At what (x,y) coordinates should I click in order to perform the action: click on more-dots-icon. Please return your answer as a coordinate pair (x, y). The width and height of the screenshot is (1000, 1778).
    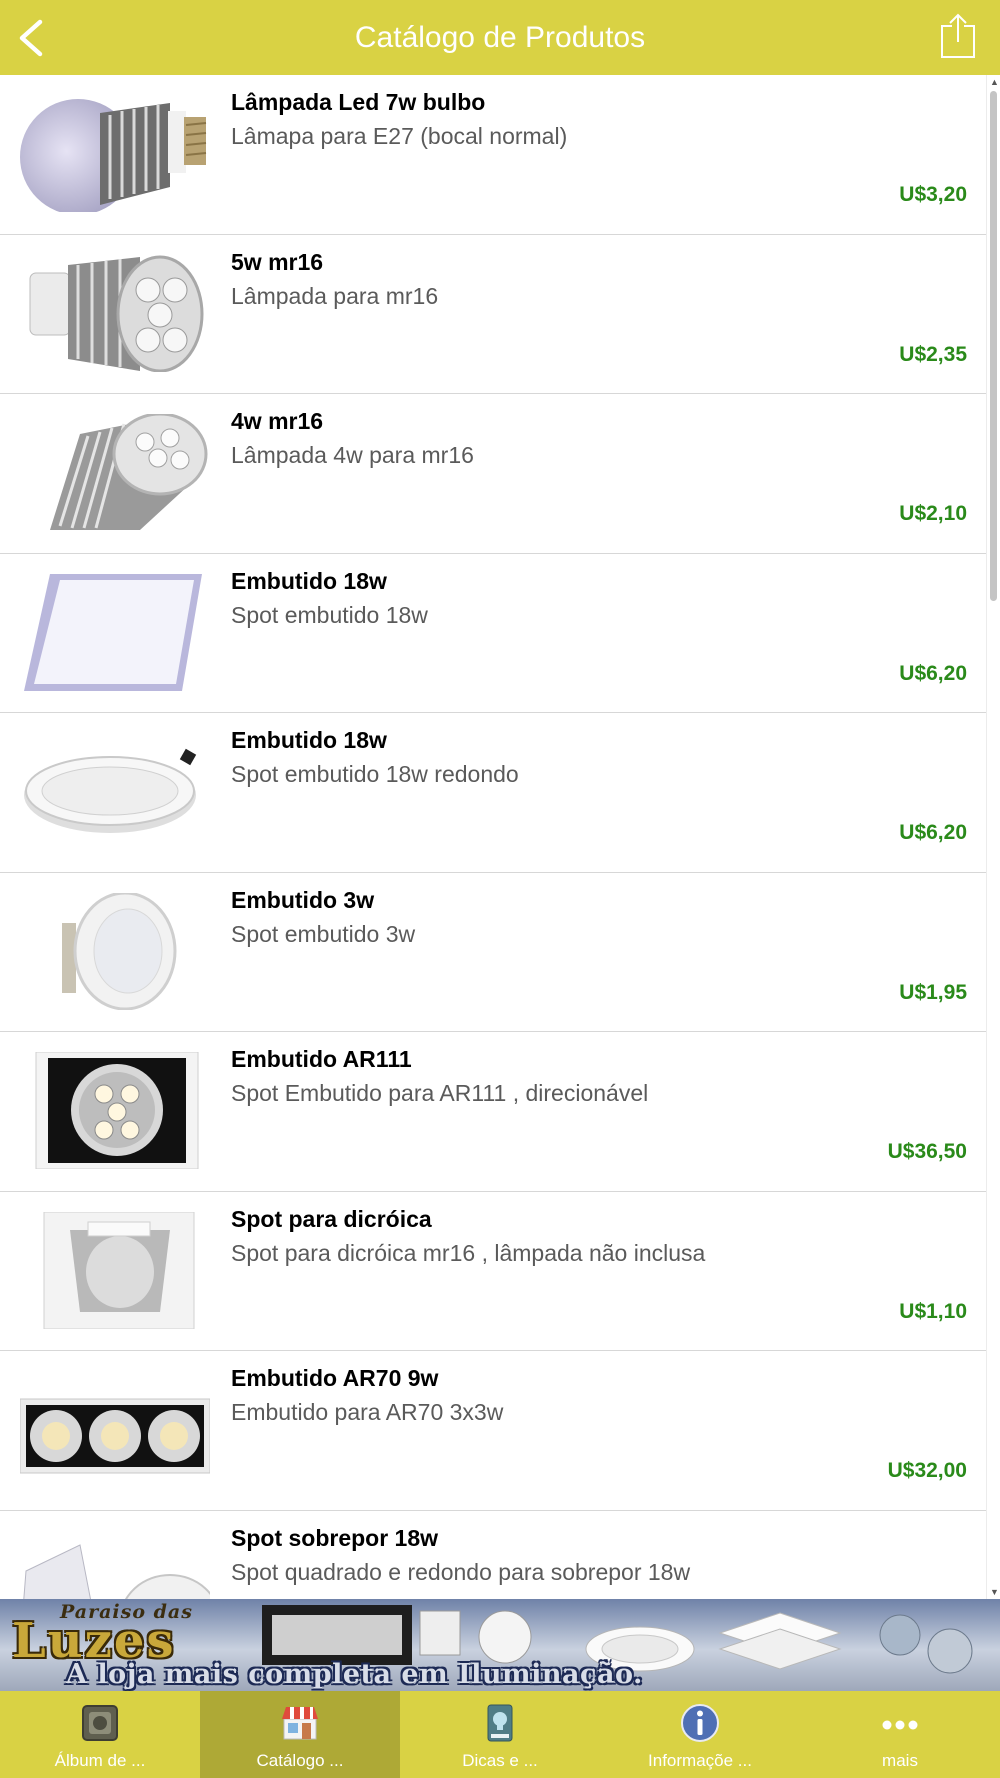
    Looking at the image, I should click on (900, 1723).